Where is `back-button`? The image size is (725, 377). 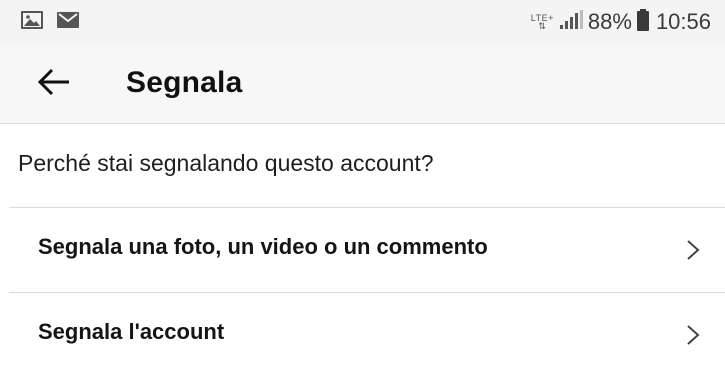 back-button is located at coordinates (54, 84).